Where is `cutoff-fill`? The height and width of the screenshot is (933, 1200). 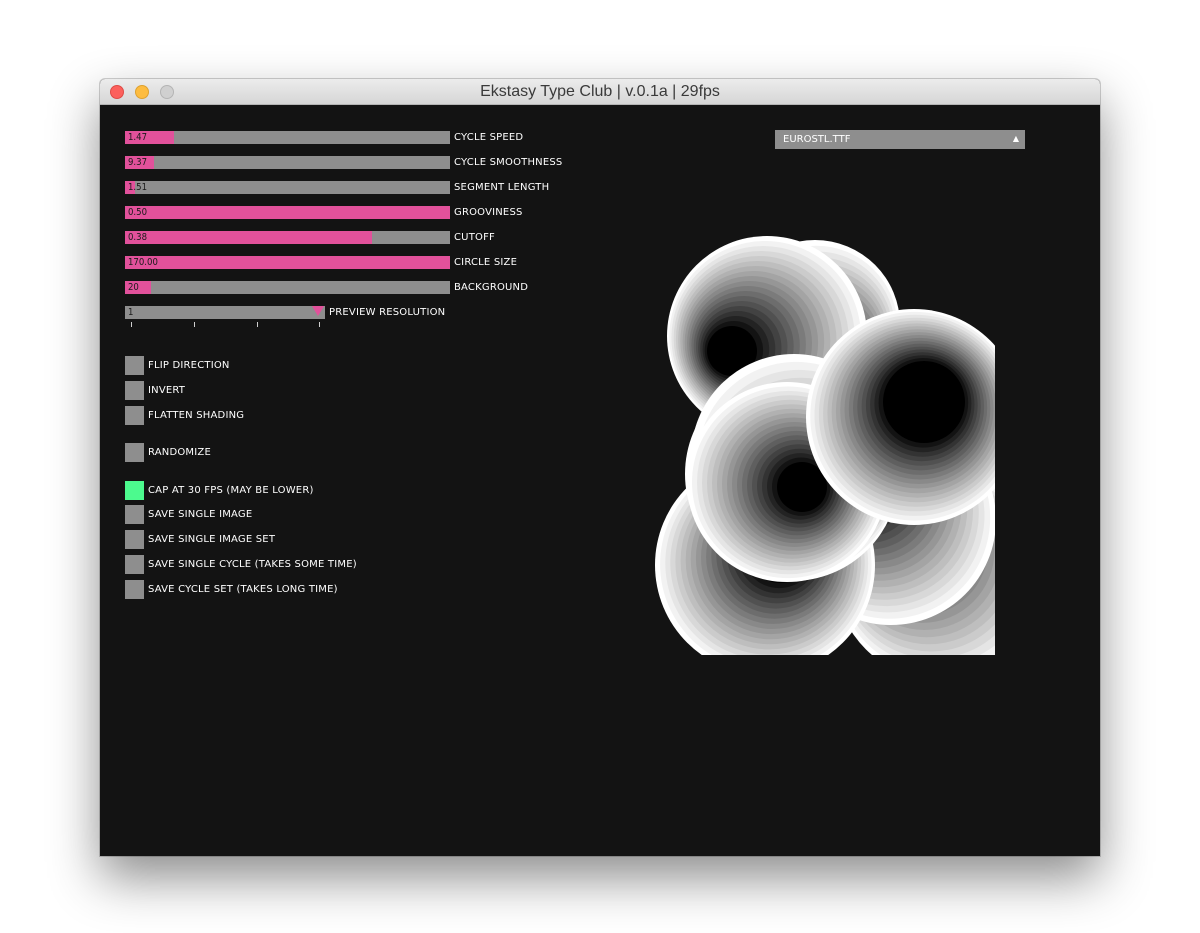 cutoff-fill is located at coordinates (248, 237).